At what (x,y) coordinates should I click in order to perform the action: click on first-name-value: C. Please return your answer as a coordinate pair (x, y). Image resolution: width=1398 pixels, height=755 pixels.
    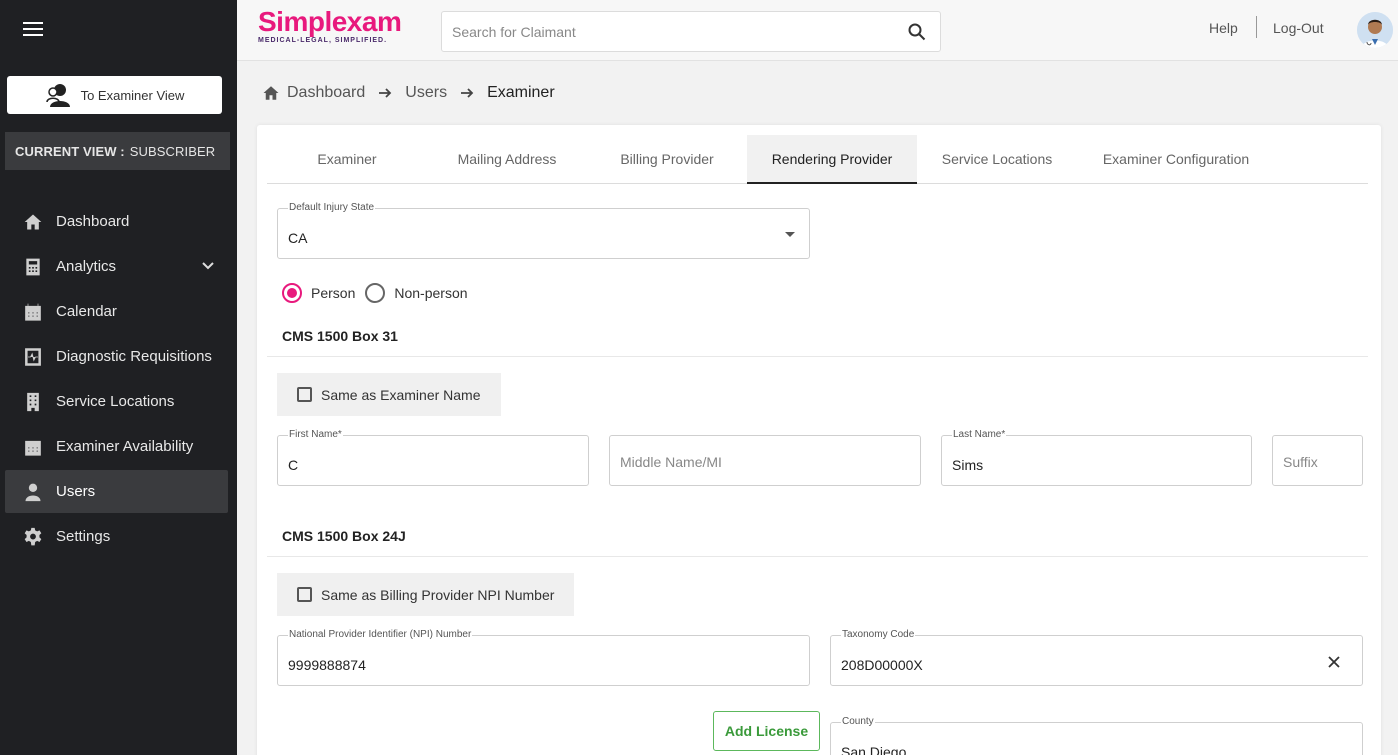
    Looking at the image, I should click on (293, 465).